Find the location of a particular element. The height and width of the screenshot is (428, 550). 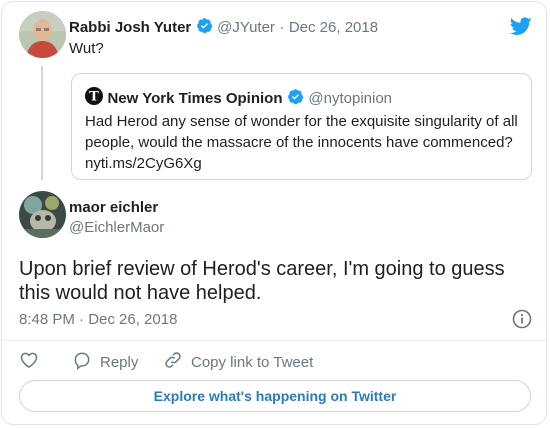

quoted-tweet-header: T New York Times Opinion @nytopinion is located at coordinates (238, 98).